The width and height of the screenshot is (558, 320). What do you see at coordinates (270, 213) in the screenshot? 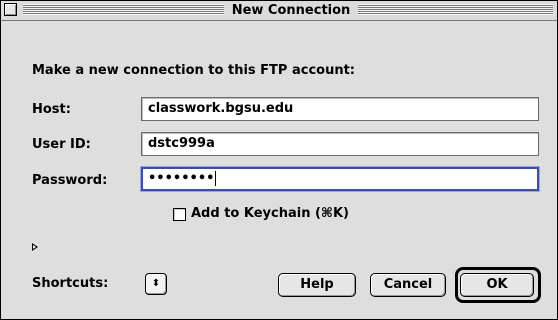
I see `add-to-keychain-label: Add to Keychain (⌘K)` at bounding box center [270, 213].